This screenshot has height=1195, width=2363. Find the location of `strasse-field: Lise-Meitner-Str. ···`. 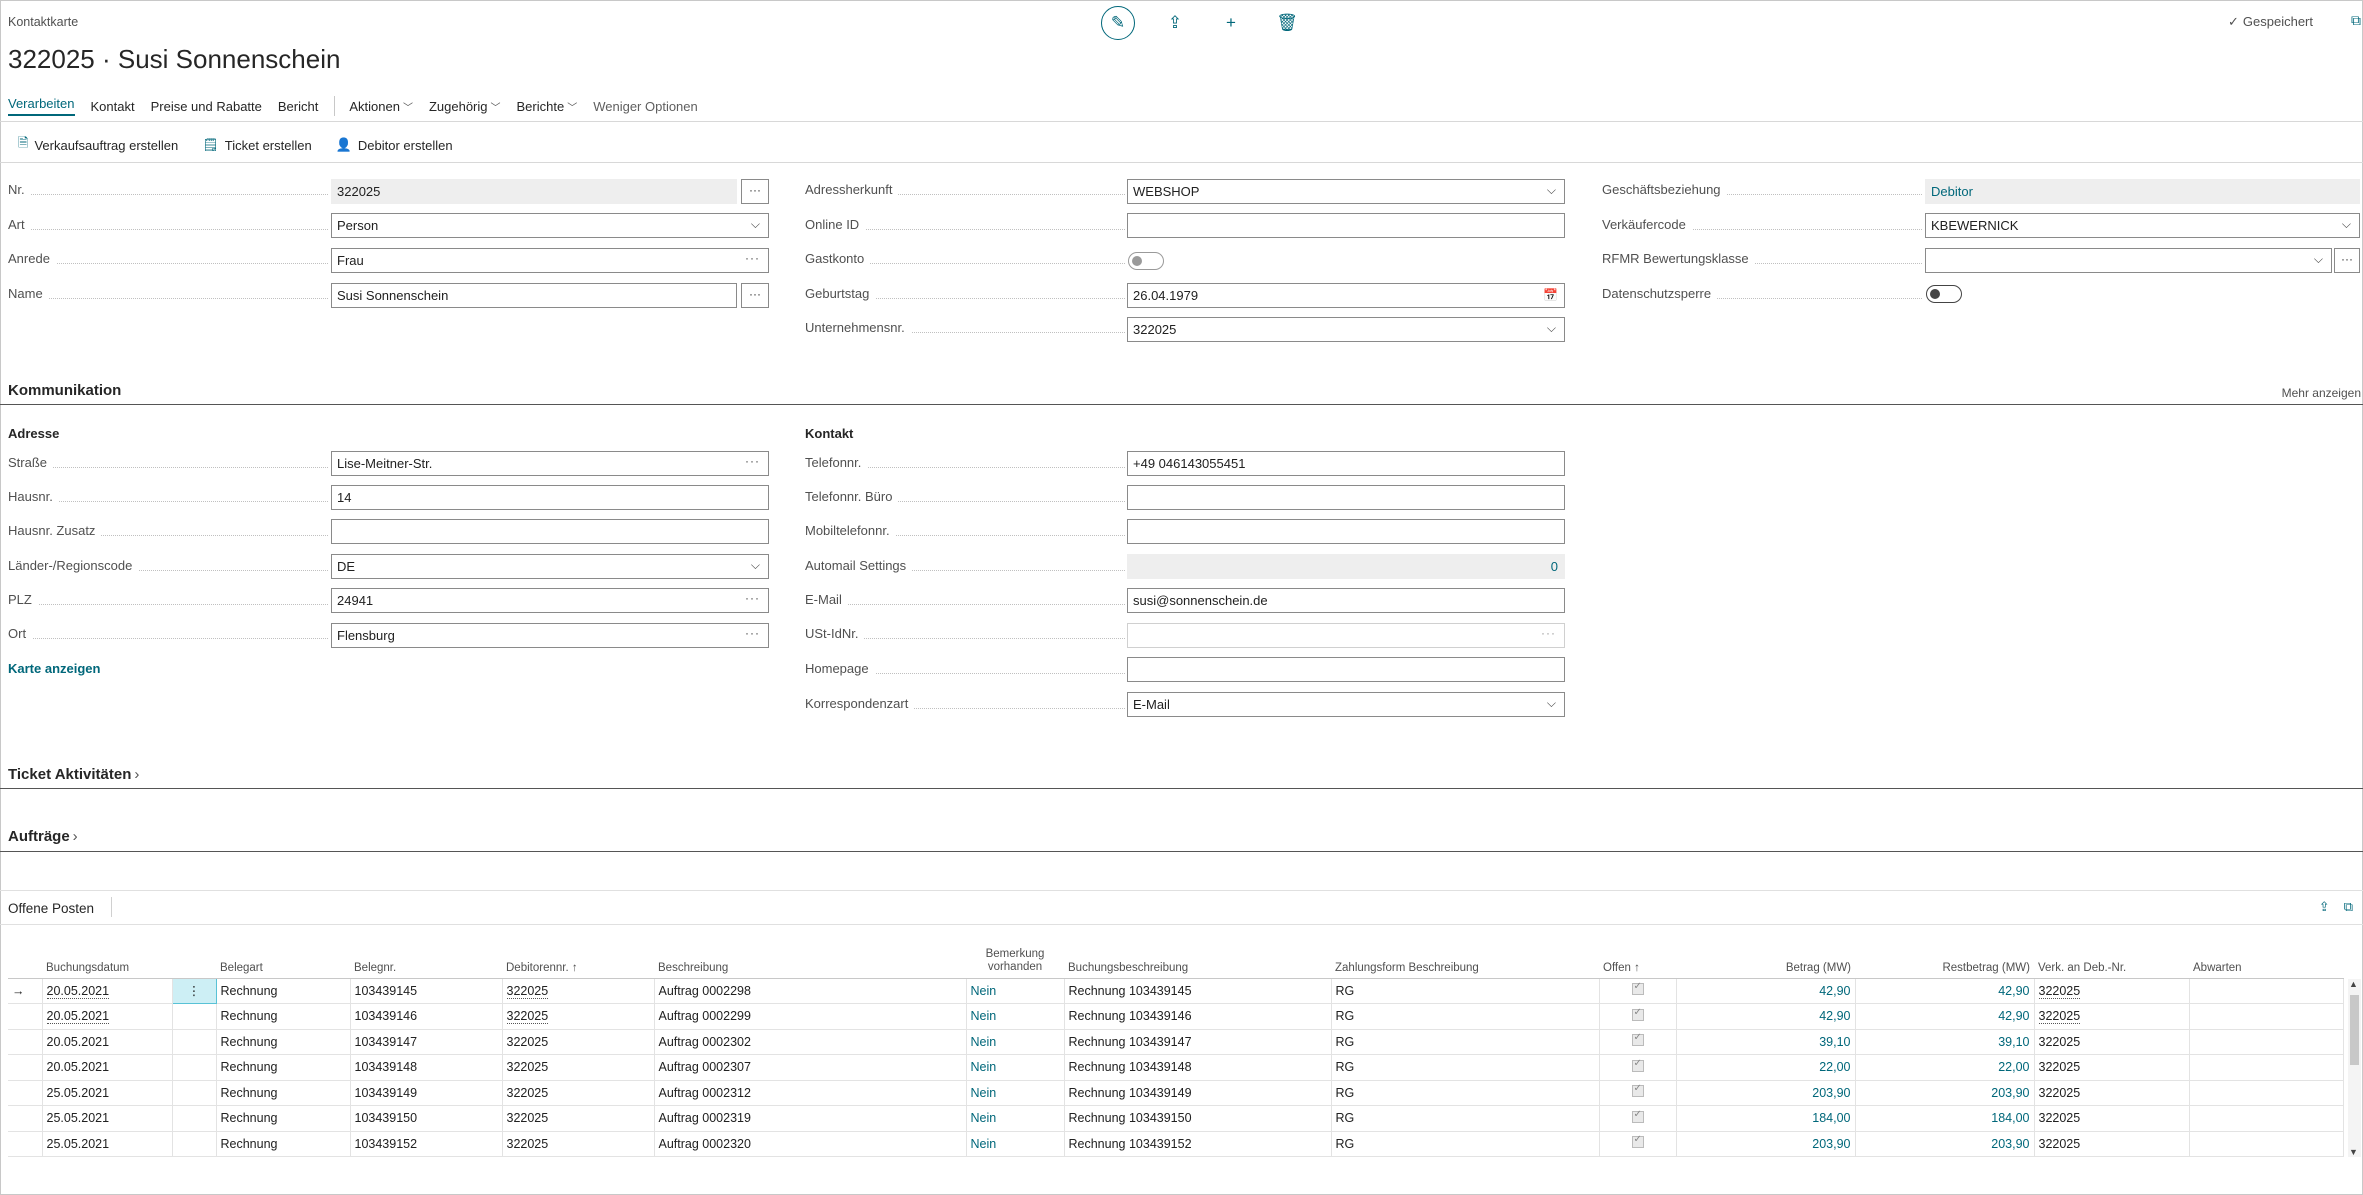

strasse-field: Lise-Meitner-Str. ··· is located at coordinates (550, 463).